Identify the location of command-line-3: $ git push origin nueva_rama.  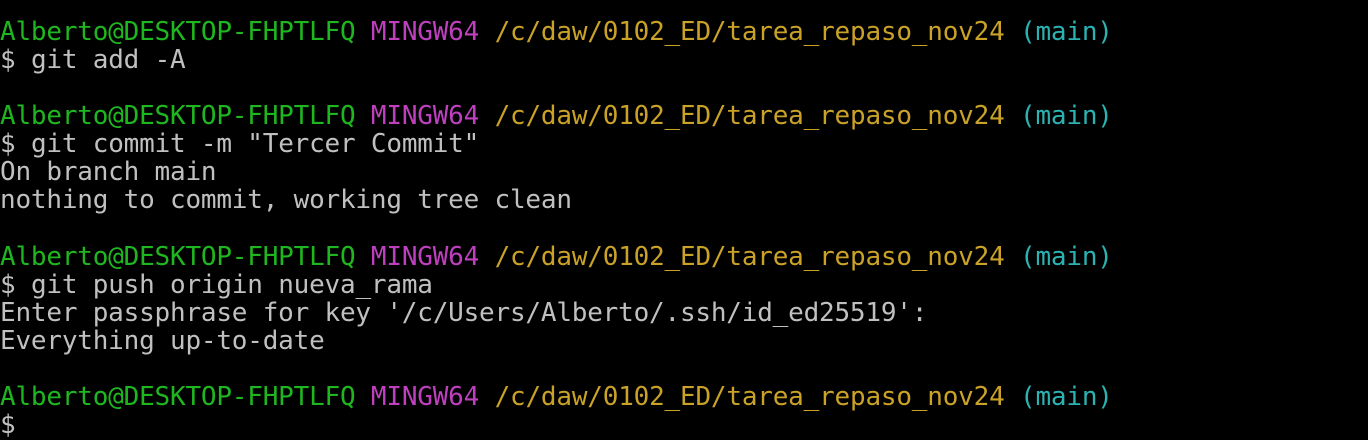
(216, 285).